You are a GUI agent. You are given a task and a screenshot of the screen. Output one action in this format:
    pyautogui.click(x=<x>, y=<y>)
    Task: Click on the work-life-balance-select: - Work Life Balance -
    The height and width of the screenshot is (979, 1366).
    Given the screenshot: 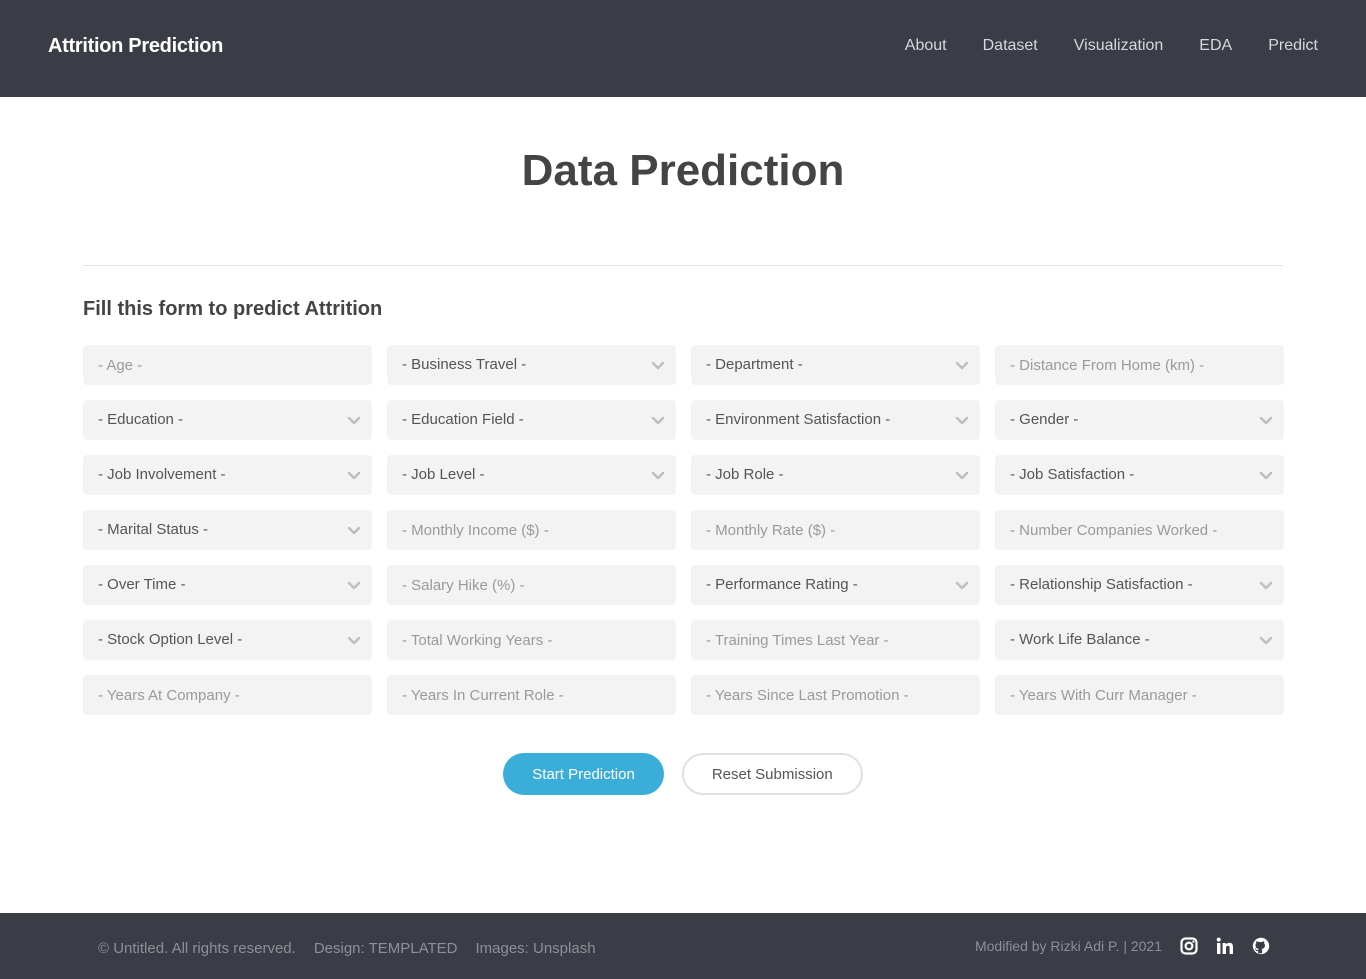 What is the action you would take?
    pyautogui.click(x=1139, y=640)
    